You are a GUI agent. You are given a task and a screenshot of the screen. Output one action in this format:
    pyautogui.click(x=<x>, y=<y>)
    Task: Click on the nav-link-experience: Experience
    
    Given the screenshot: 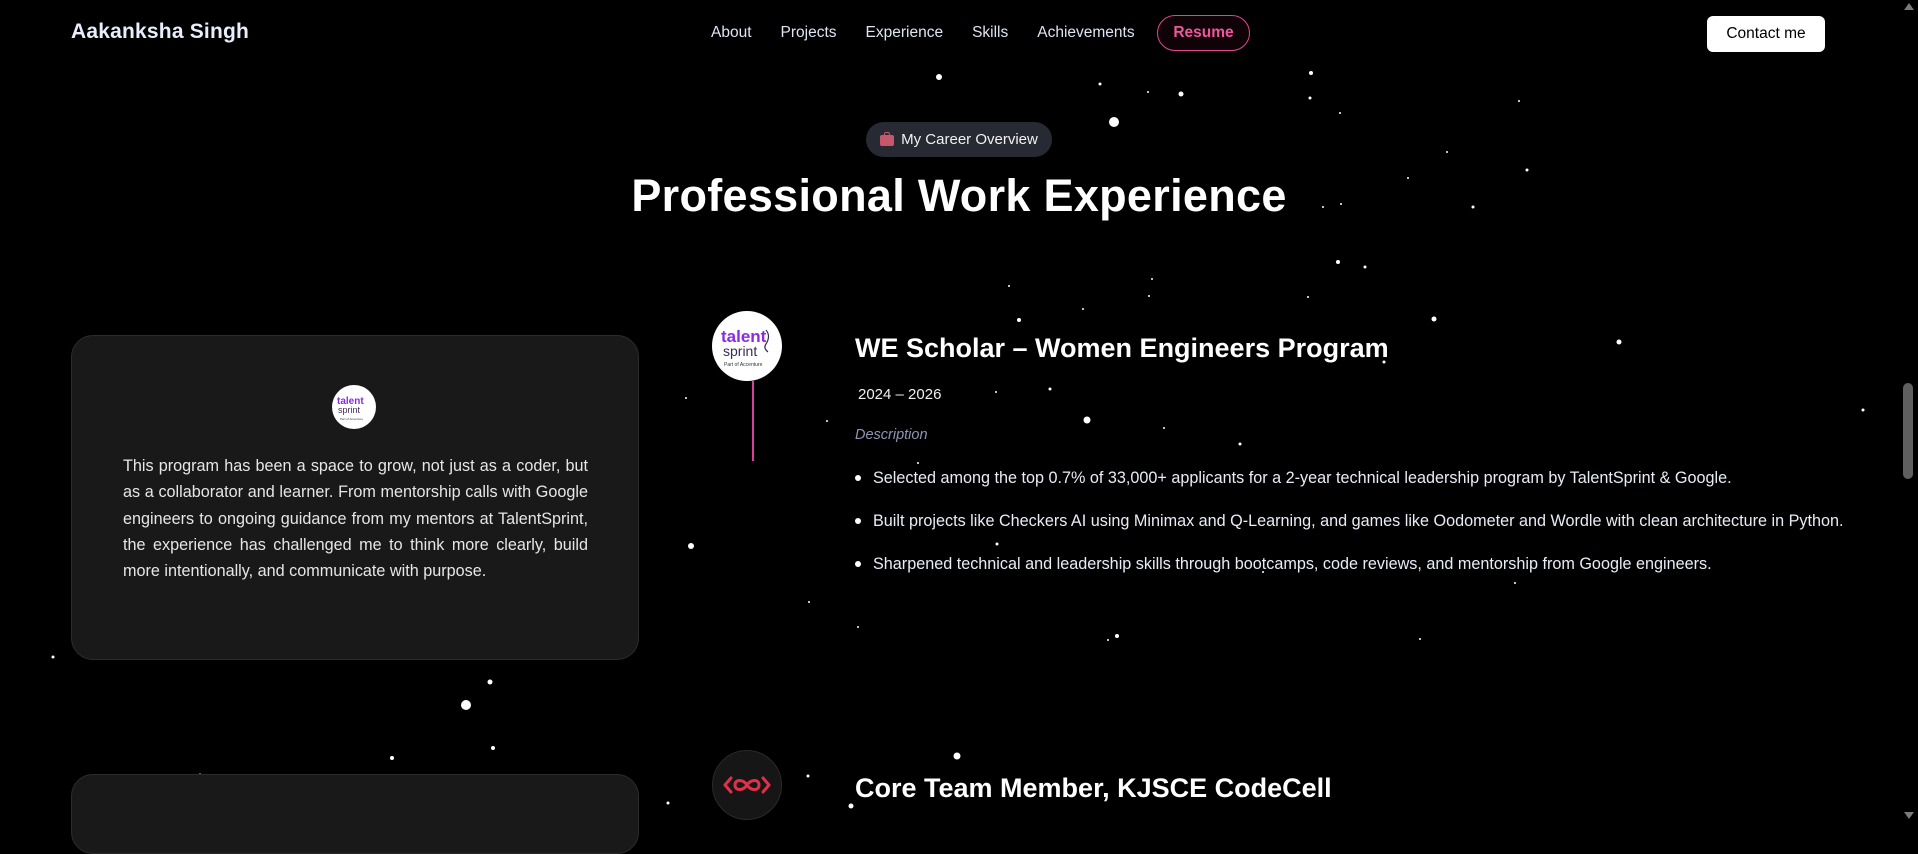 What is the action you would take?
    pyautogui.click(x=905, y=33)
    